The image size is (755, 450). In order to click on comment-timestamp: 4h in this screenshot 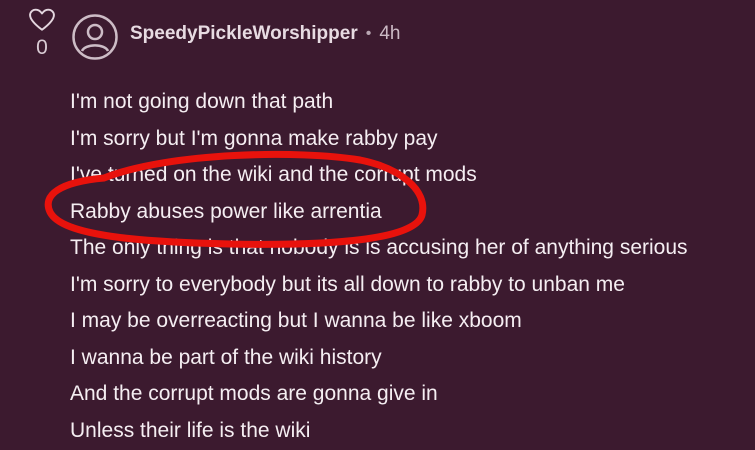, I will do `click(390, 33)`.